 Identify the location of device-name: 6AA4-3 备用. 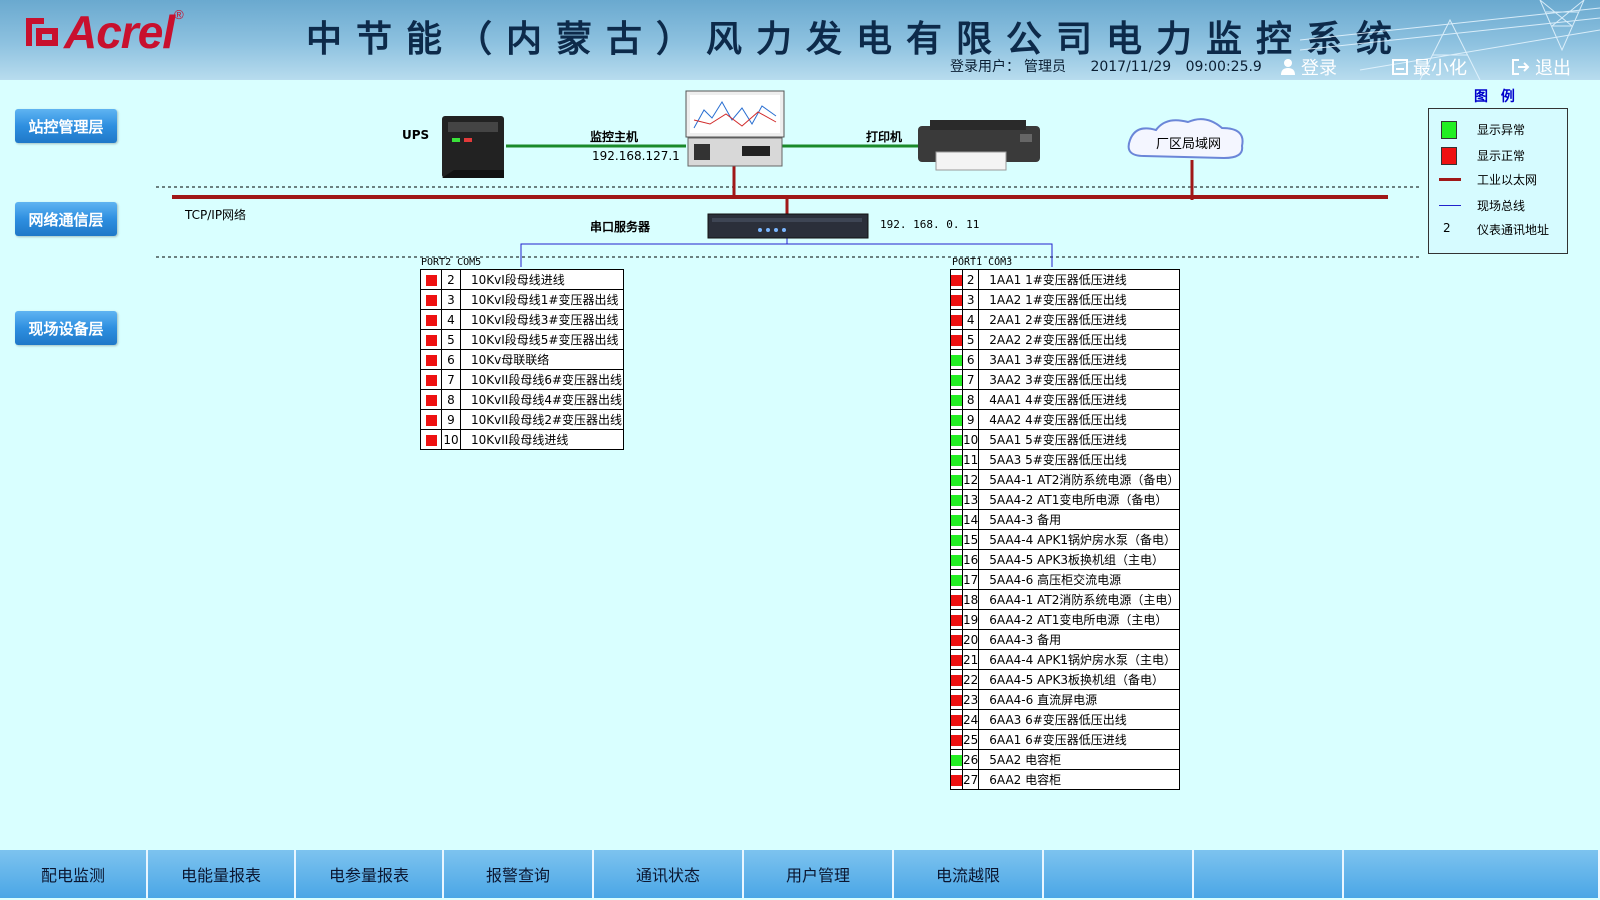
(1079, 639).